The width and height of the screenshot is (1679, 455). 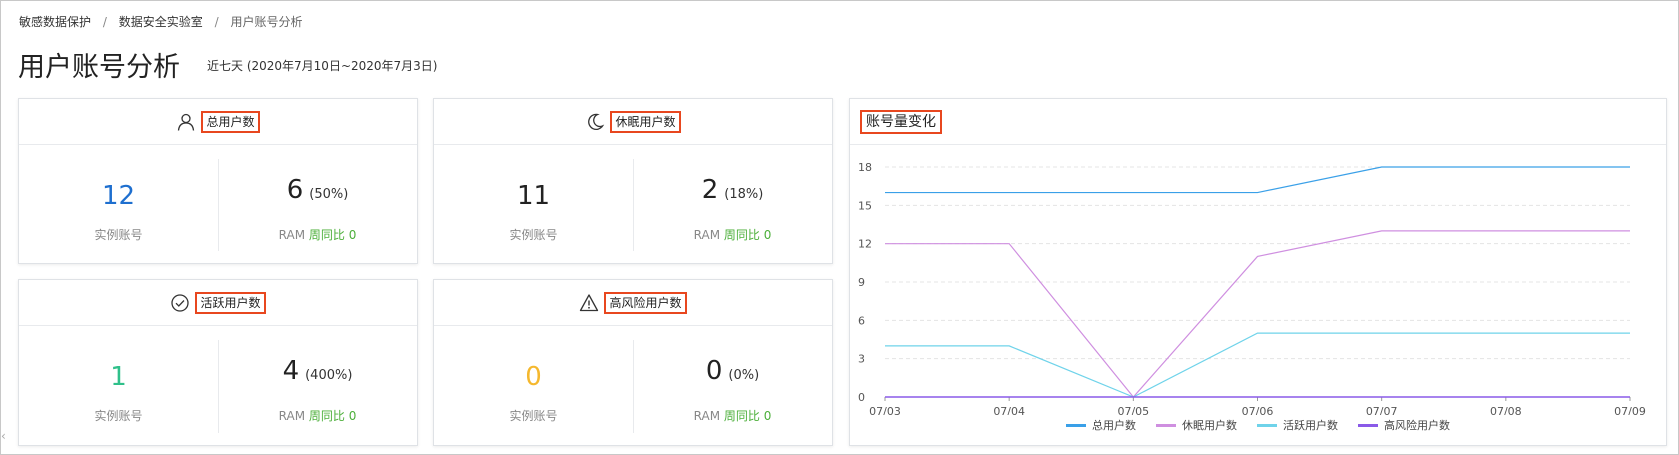 I want to click on y-tick-label: 12, so click(x=865, y=244).